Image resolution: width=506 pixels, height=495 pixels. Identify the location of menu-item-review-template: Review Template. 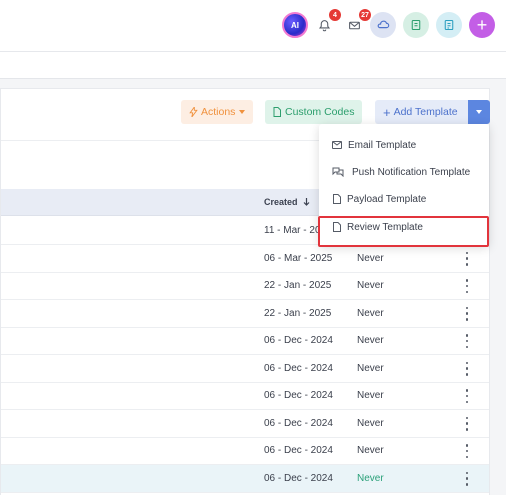
(404, 227).